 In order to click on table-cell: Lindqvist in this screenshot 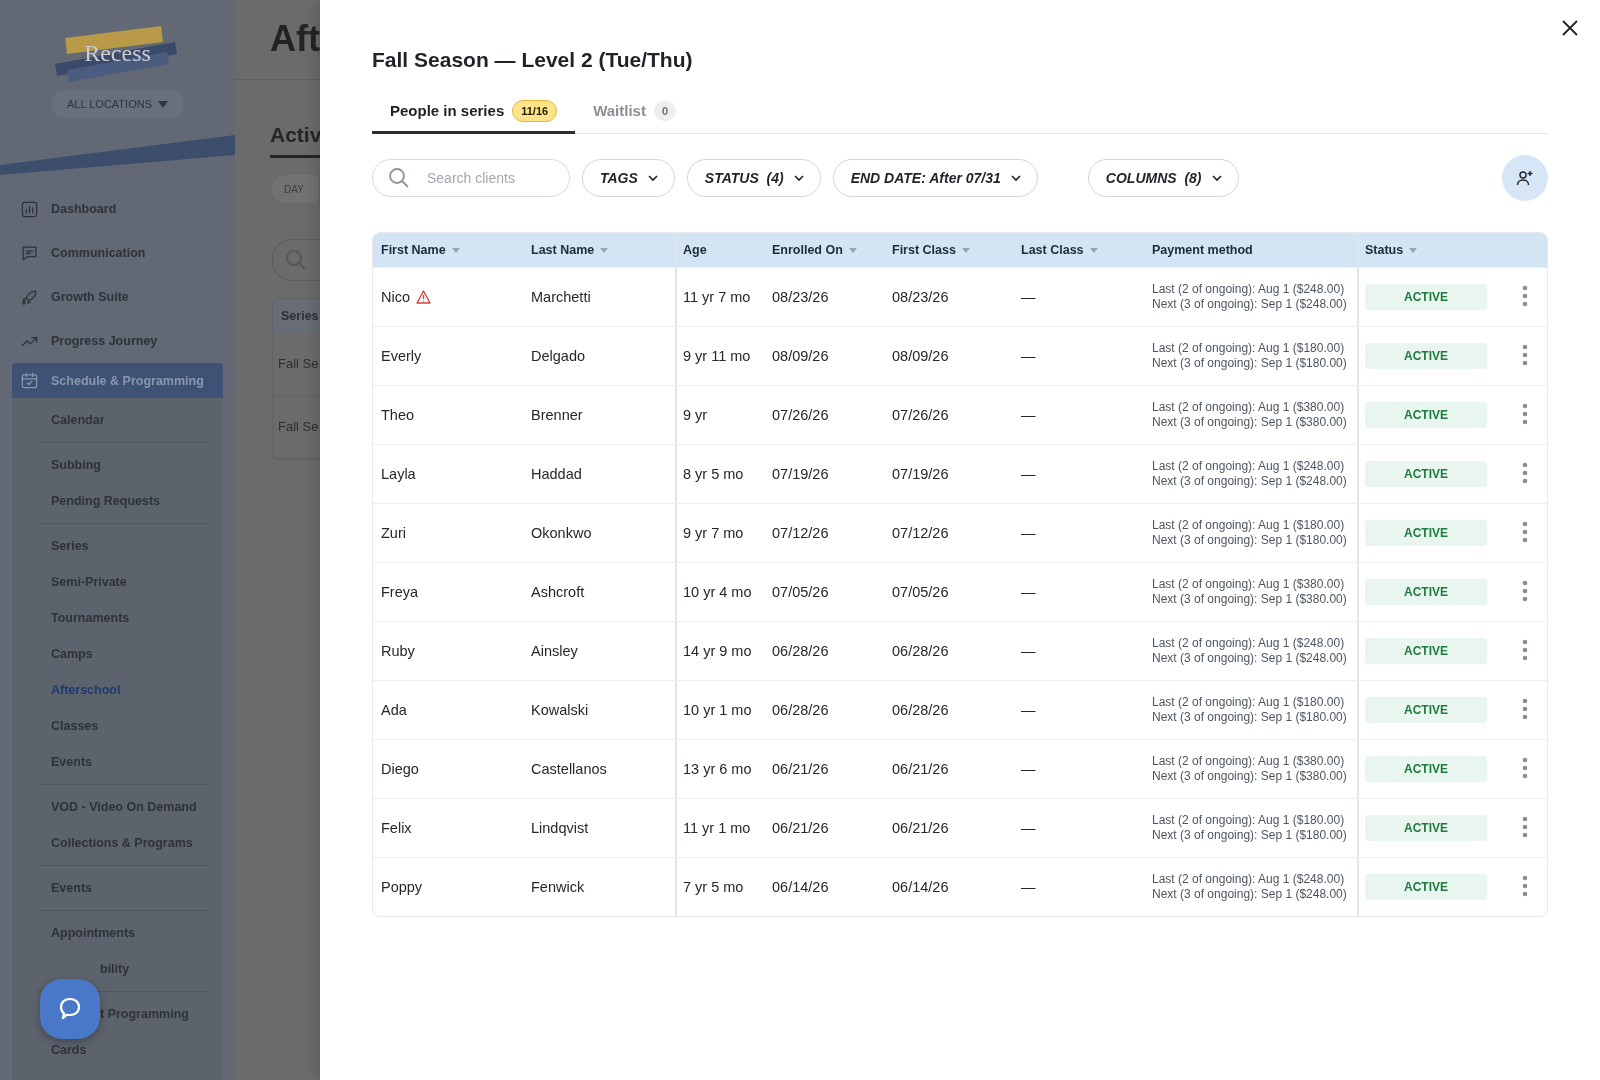, I will do `click(560, 828)`.